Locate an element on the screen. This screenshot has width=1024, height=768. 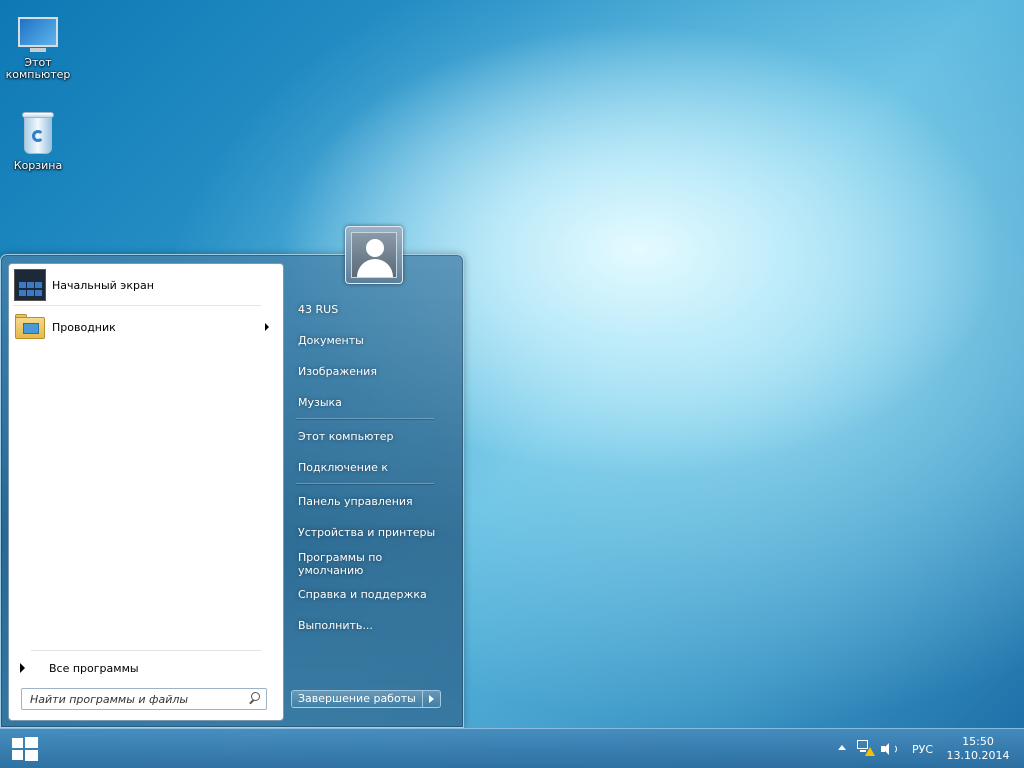
start-button is located at coordinates (25, 748).